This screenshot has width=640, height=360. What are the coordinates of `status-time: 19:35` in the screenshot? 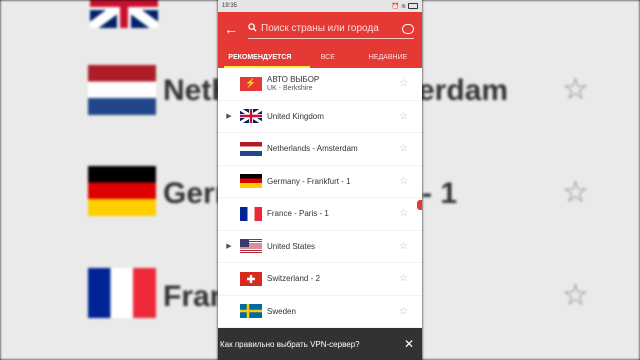 It's located at (230, 6).